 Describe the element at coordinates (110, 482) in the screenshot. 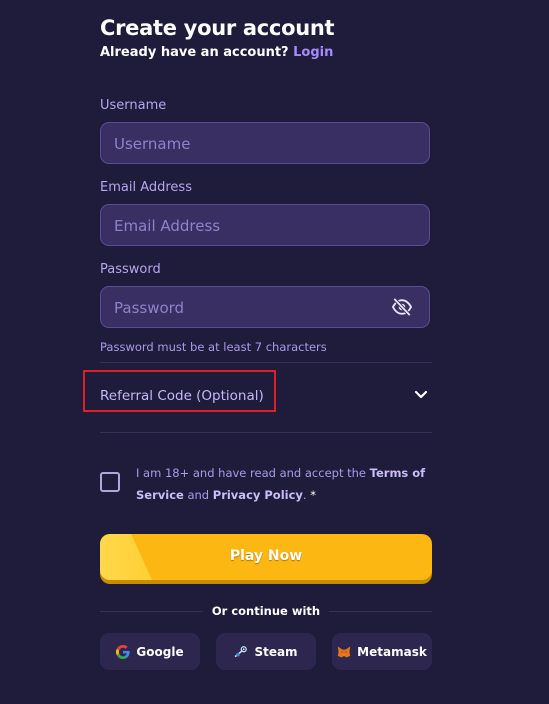

I see `terms-checkbox` at that location.